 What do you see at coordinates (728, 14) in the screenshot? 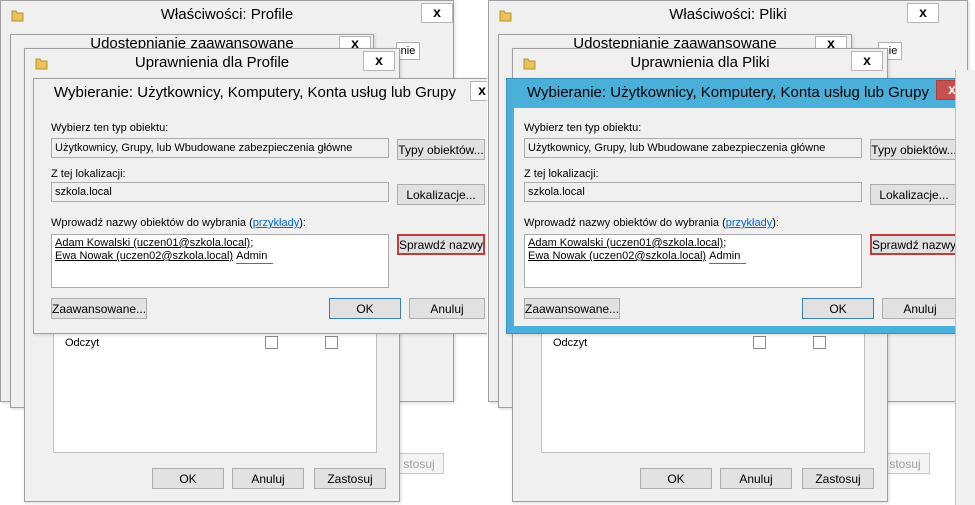
I see `properties-title: Właściwości: Pliki` at bounding box center [728, 14].